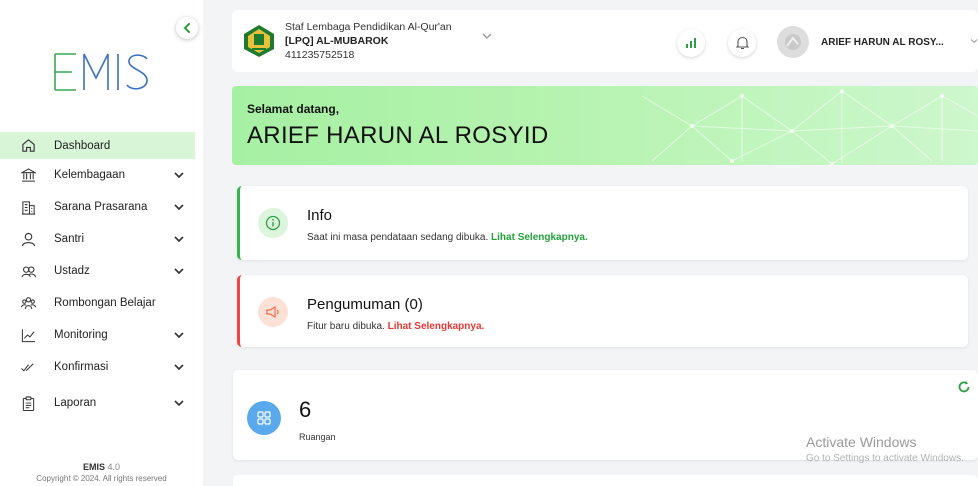  Describe the element at coordinates (398, 135) in the screenshot. I see `user-full-name: ARIEF HARUN AL ROSYID` at that location.